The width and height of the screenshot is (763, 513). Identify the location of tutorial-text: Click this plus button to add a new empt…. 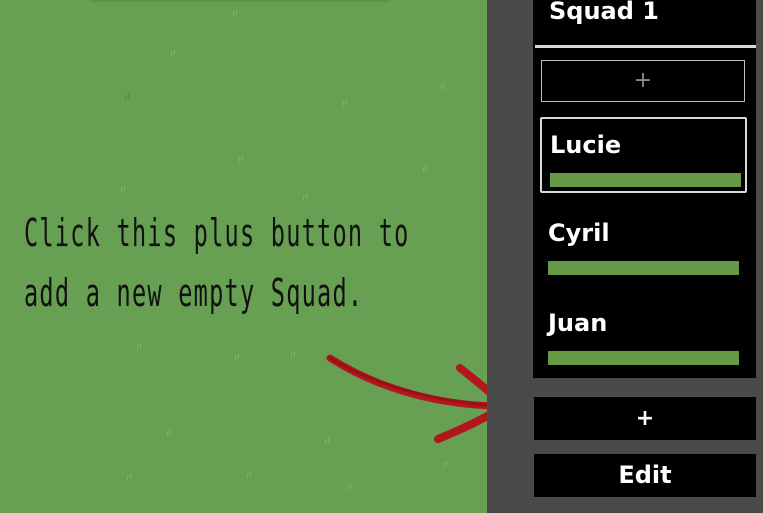
(217, 263).